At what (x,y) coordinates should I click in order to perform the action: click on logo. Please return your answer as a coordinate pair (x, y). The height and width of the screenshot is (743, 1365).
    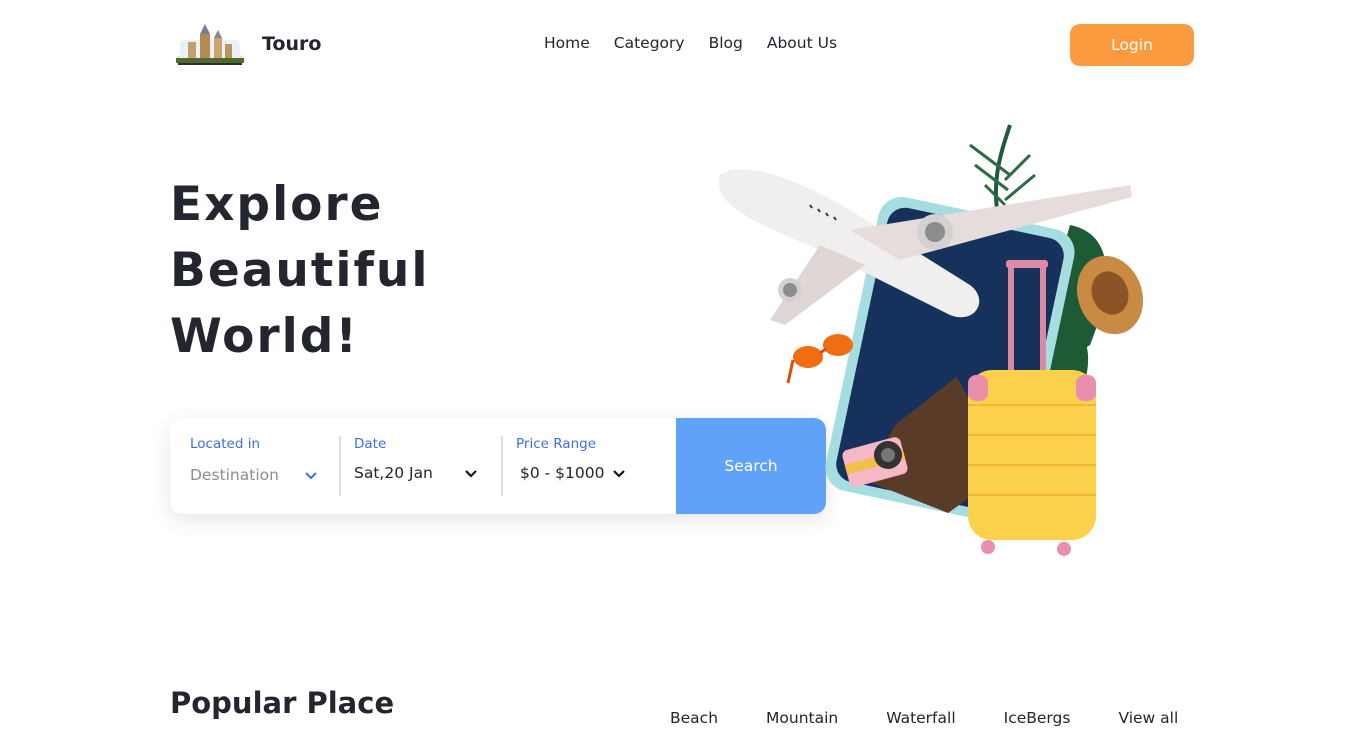
    Looking at the image, I should click on (210, 43).